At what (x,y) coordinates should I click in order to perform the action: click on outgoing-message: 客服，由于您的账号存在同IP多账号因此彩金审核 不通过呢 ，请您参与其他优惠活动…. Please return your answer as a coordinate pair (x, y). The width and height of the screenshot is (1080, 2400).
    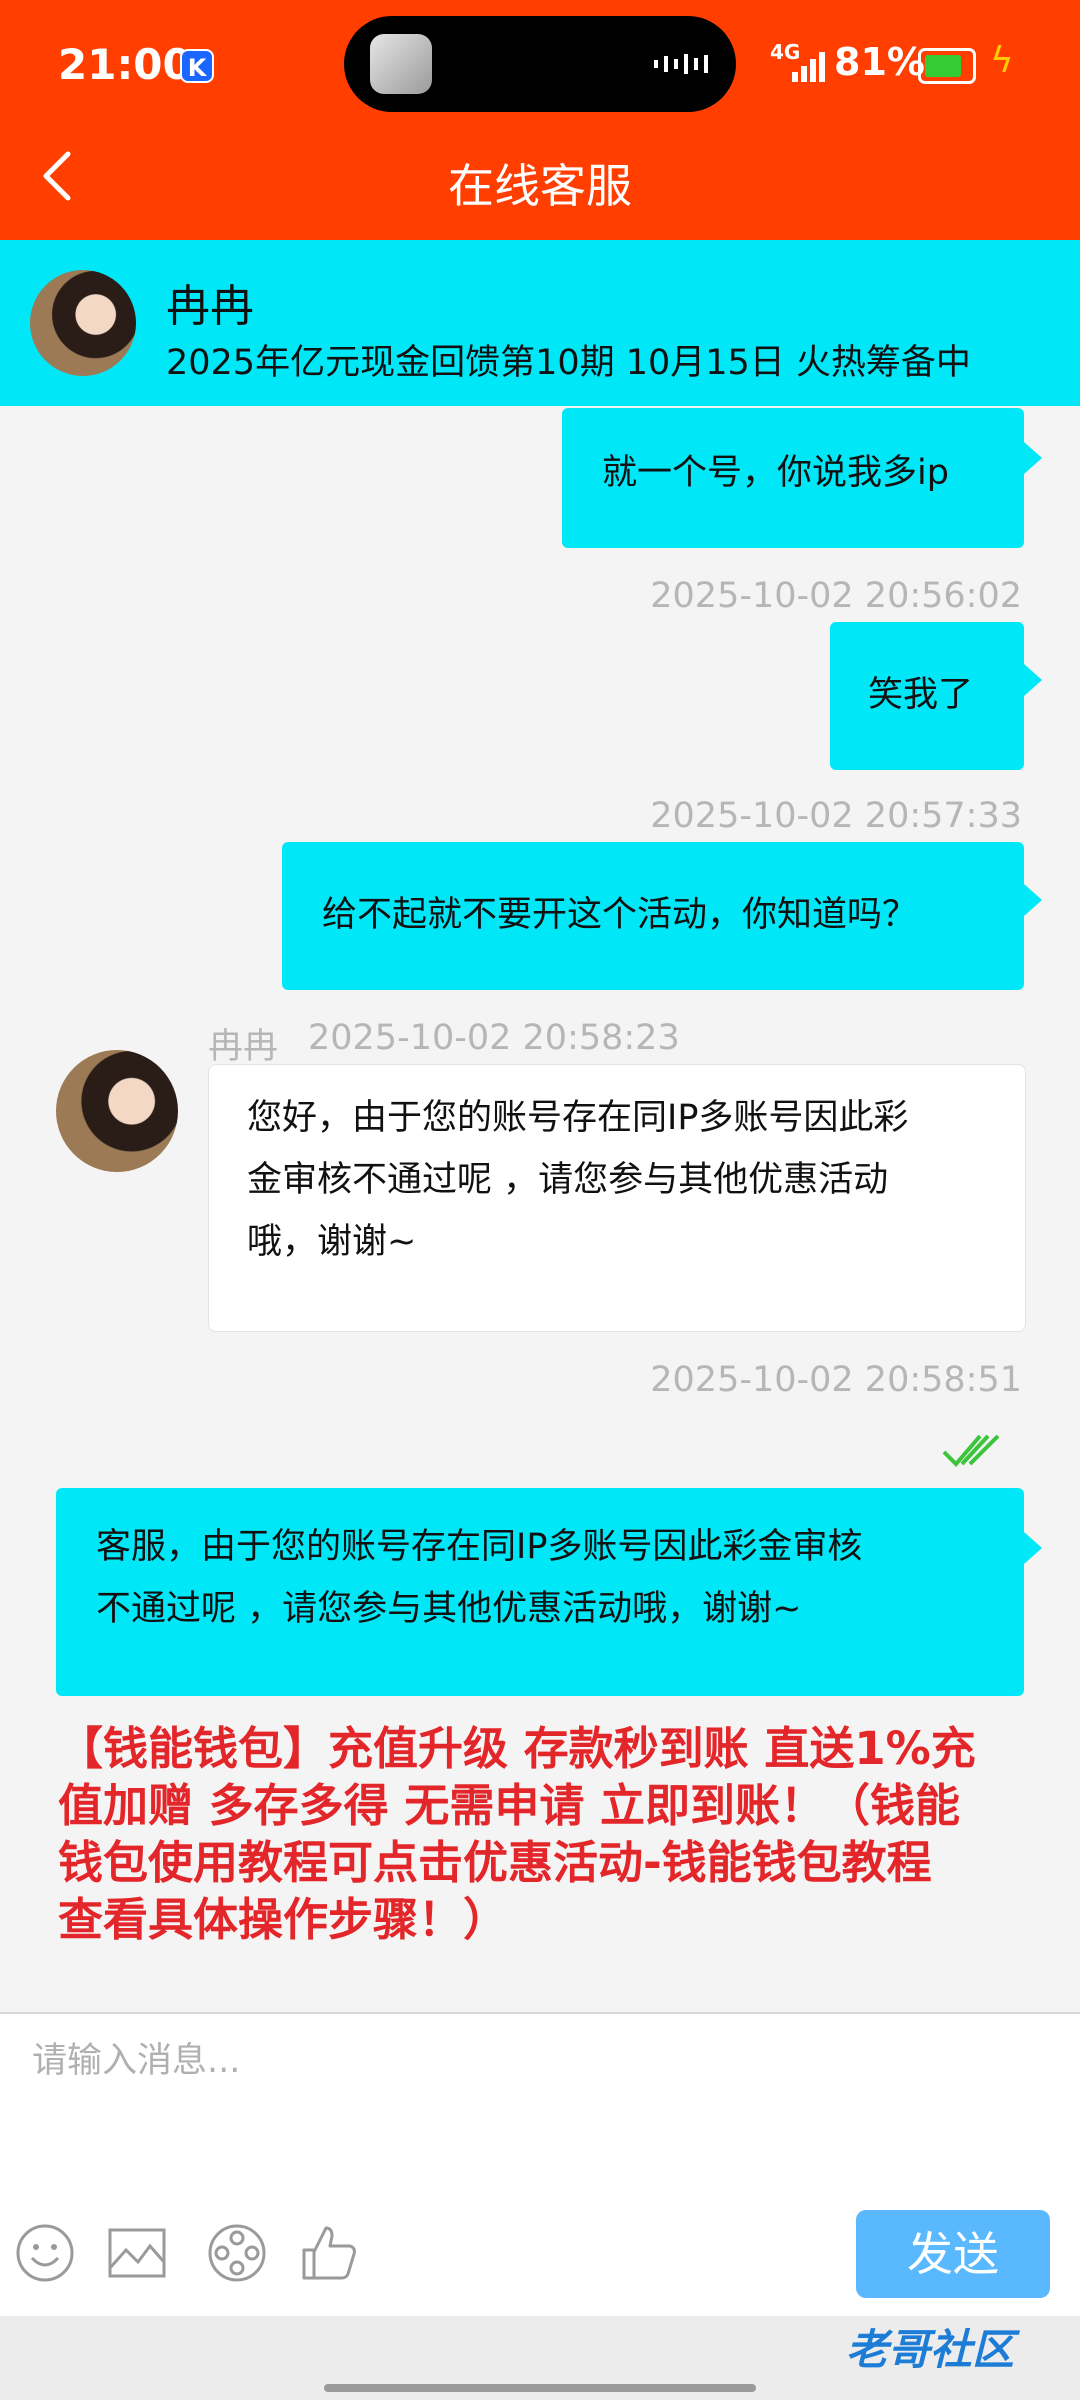
    Looking at the image, I should click on (540, 1592).